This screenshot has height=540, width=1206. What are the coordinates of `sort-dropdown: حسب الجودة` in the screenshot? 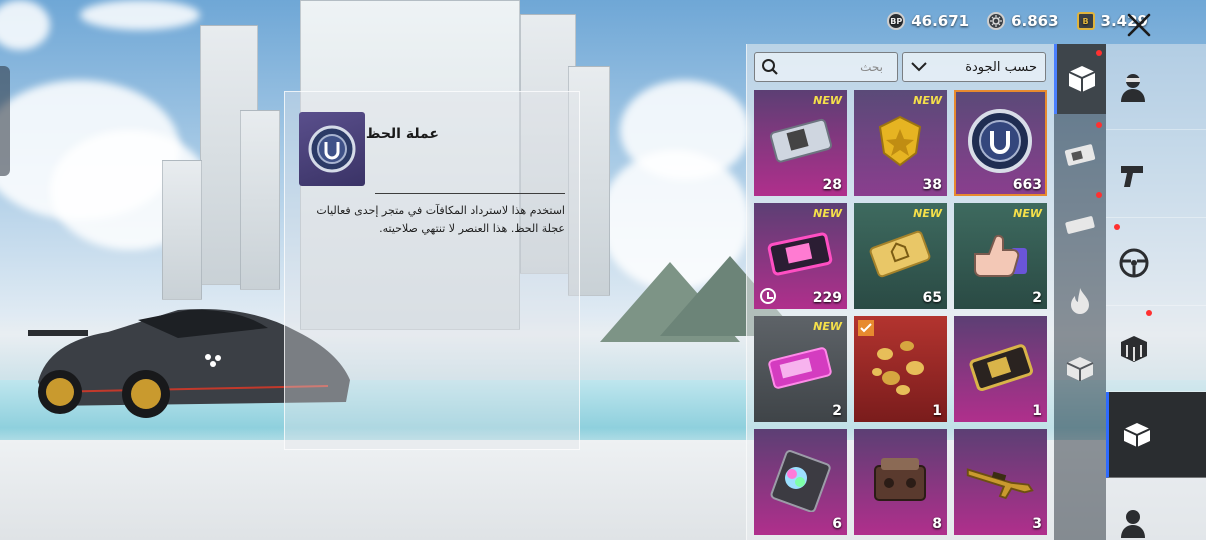 It's located at (974, 67).